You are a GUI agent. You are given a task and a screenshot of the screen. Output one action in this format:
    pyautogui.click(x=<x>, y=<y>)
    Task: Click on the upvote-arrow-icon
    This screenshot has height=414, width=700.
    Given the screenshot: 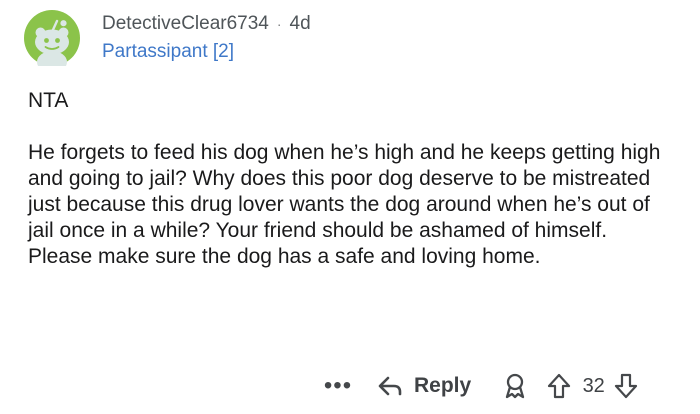 What is the action you would take?
    pyautogui.click(x=559, y=386)
    